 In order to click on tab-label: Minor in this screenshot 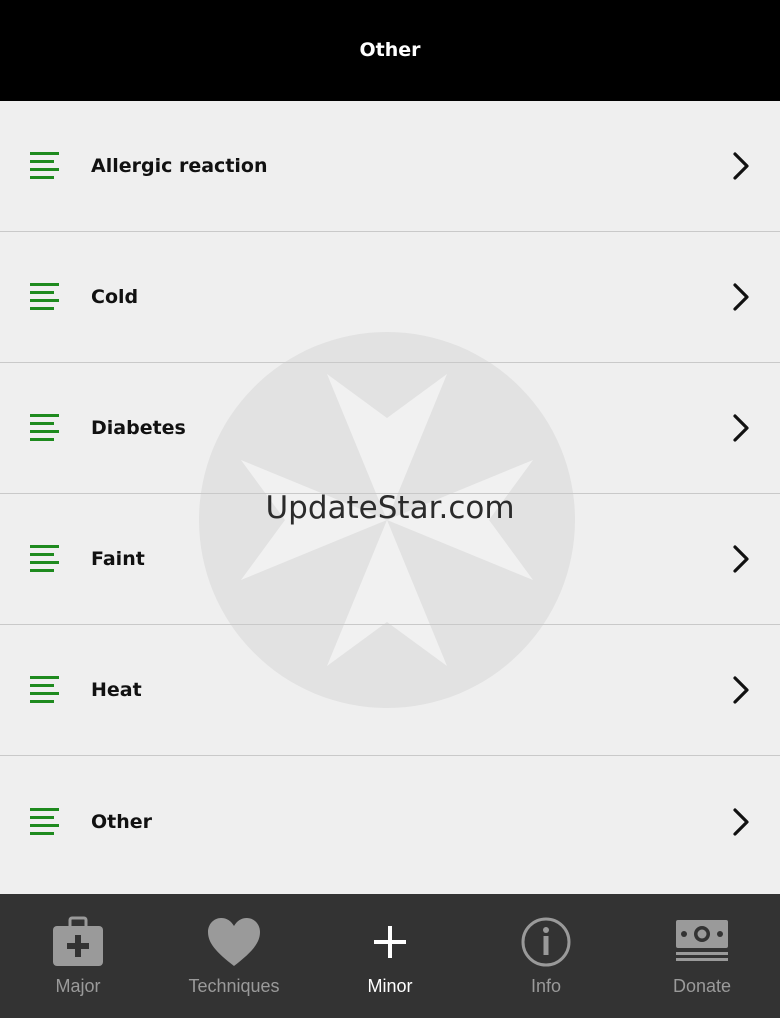, I will do `click(390, 986)`.